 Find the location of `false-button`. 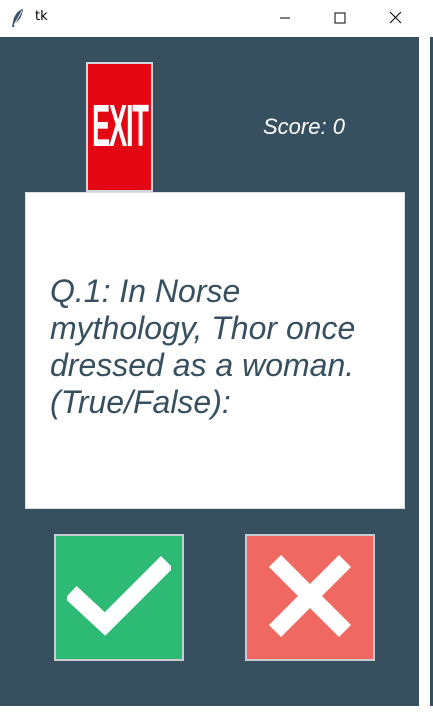

false-button is located at coordinates (310, 597).